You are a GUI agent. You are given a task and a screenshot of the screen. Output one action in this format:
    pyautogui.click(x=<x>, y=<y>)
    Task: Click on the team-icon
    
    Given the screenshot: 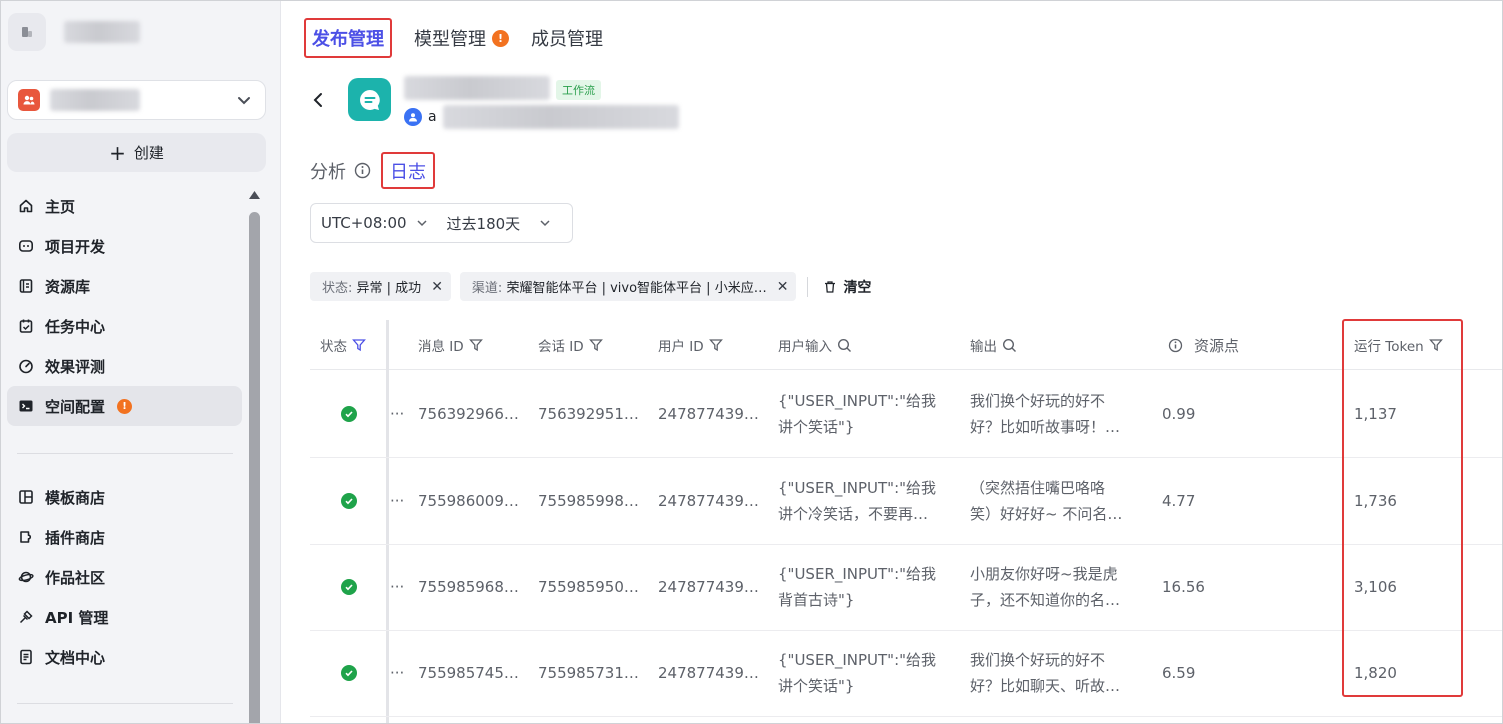 What is the action you would take?
    pyautogui.click(x=29, y=100)
    